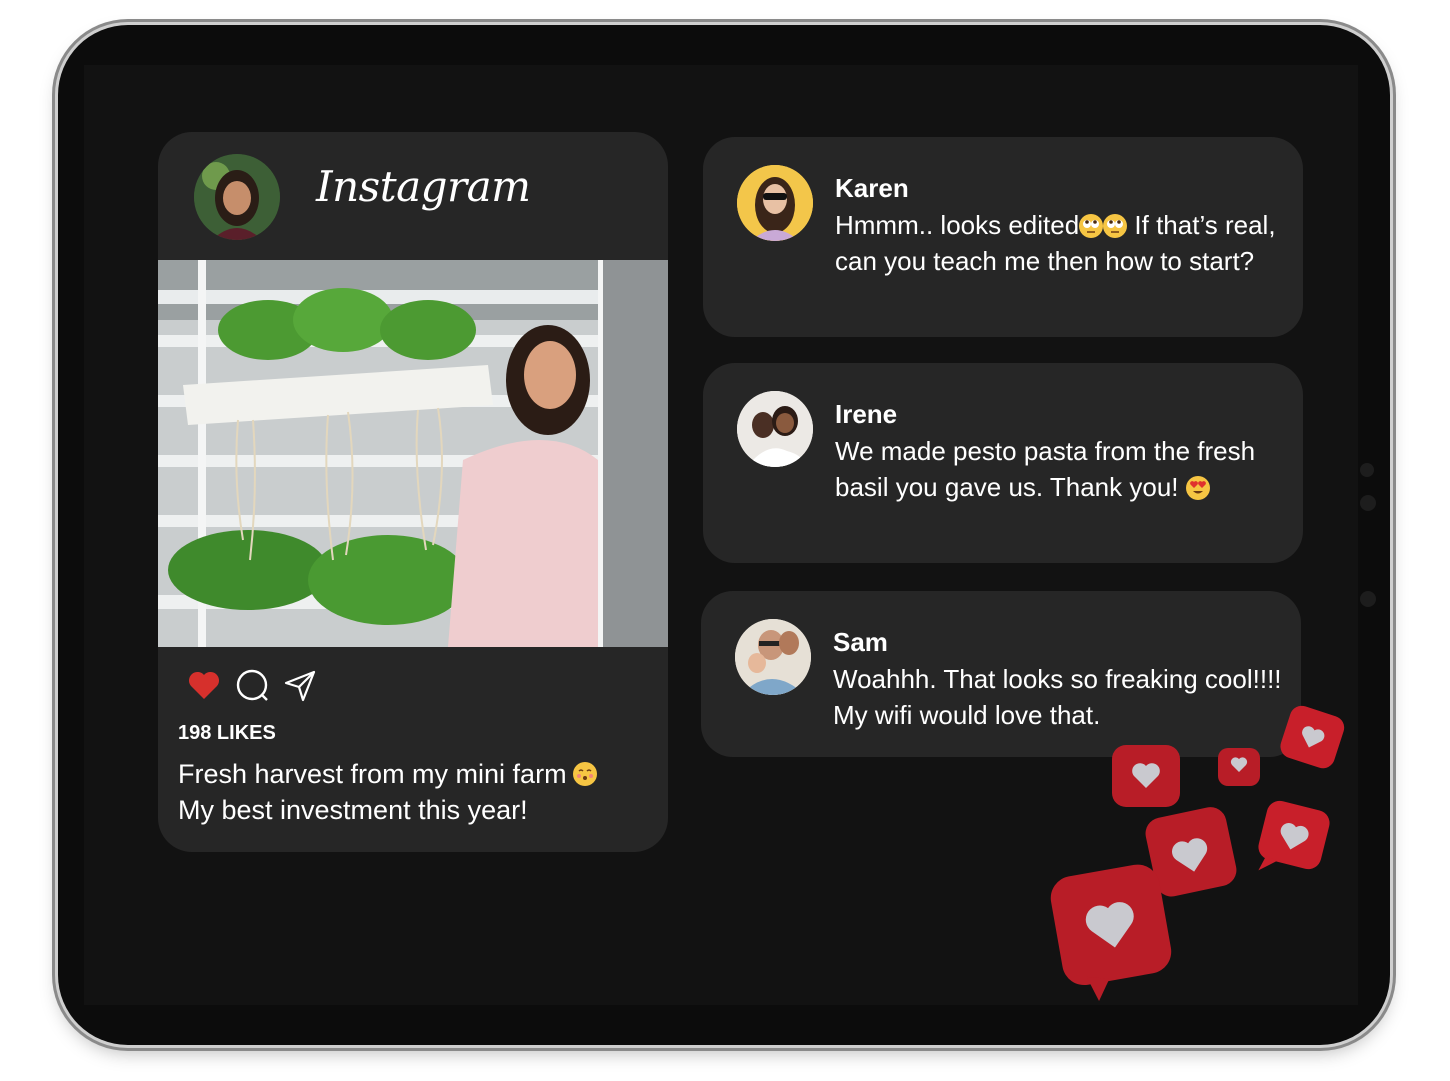  I want to click on commenter-name: Irene, so click(866, 414).